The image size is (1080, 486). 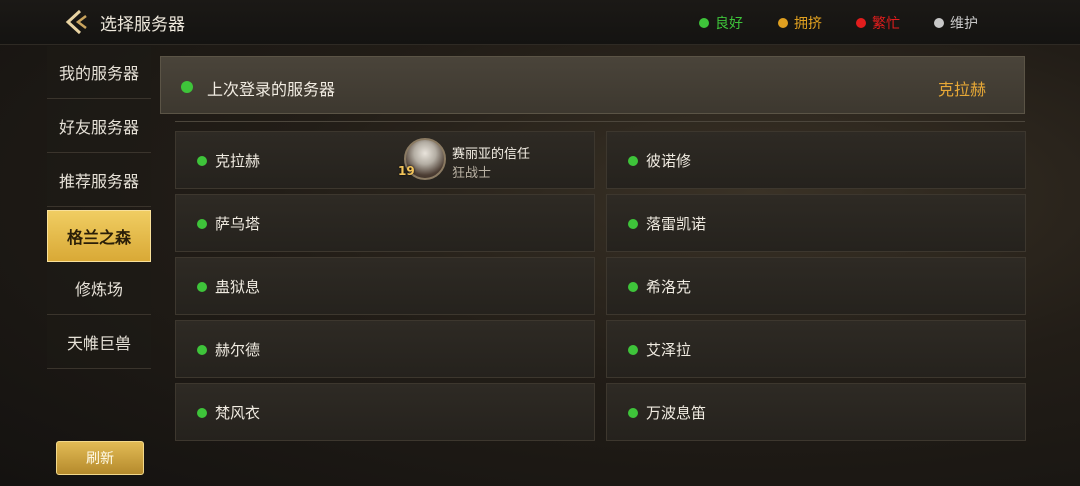 What do you see at coordinates (100, 458) in the screenshot?
I see `refresh-button: 刷新` at bounding box center [100, 458].